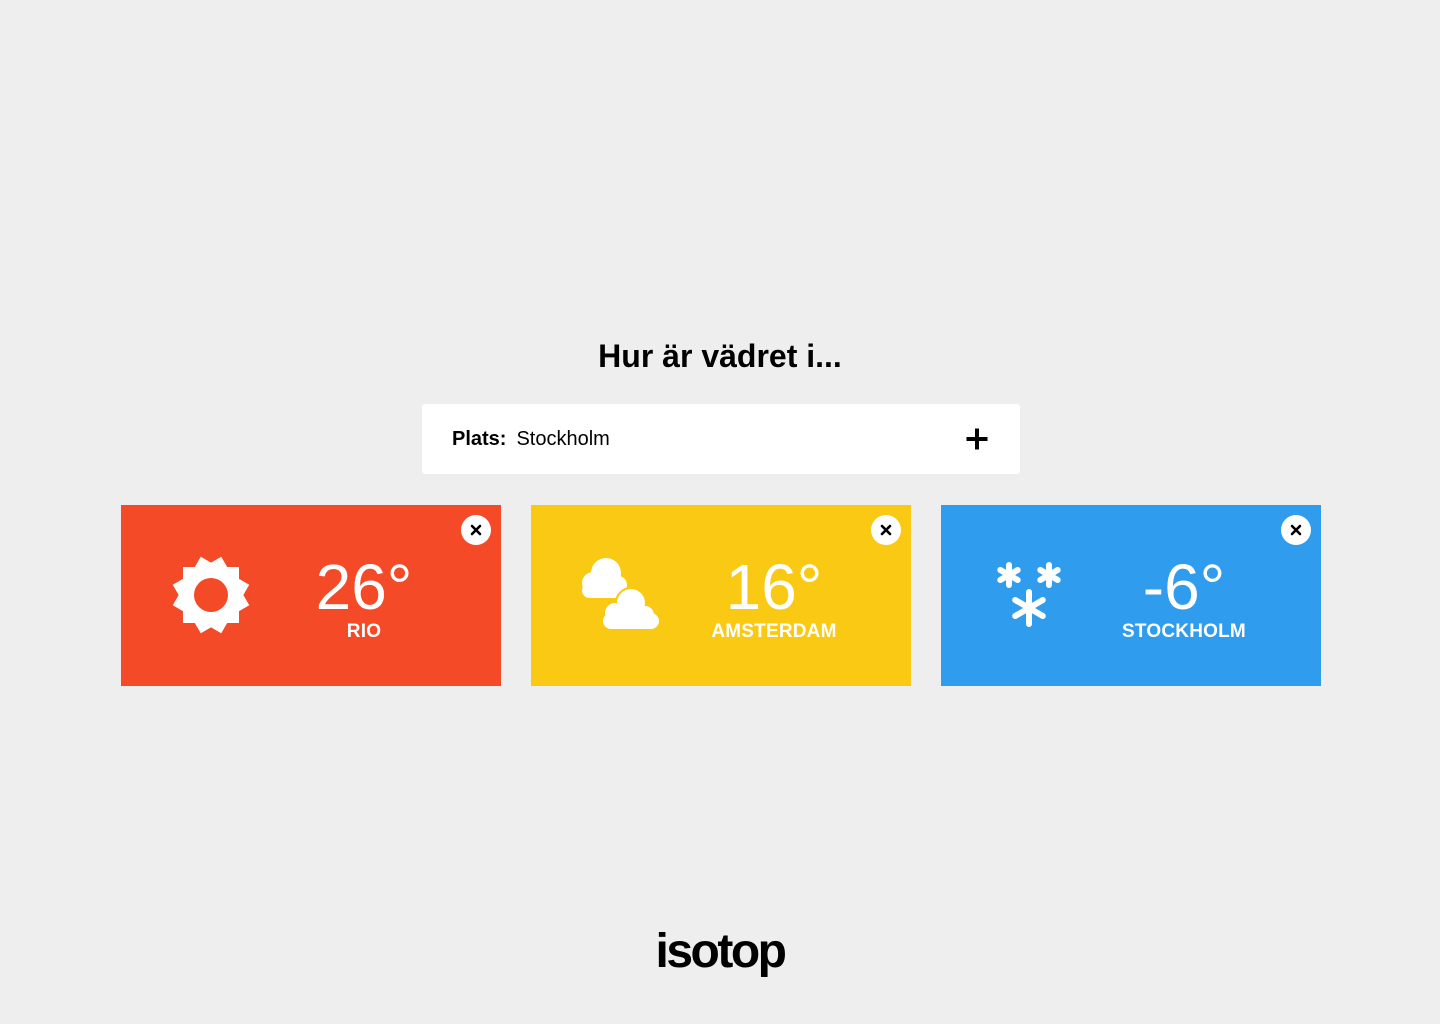 This screenshot has height=1024, width=1440. Describe the element at coordinates (621, 594) in the screenshot. I see `cloudy-icon` at that location.